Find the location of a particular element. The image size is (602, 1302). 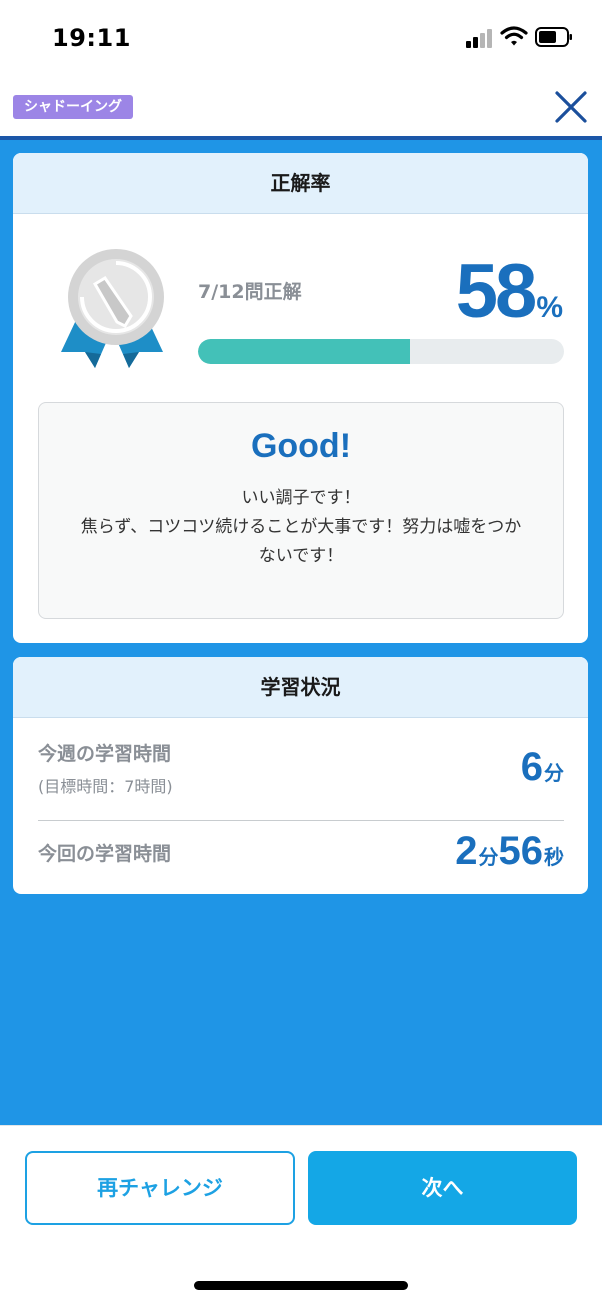

medal-icon is located at coordinates (112, 308).